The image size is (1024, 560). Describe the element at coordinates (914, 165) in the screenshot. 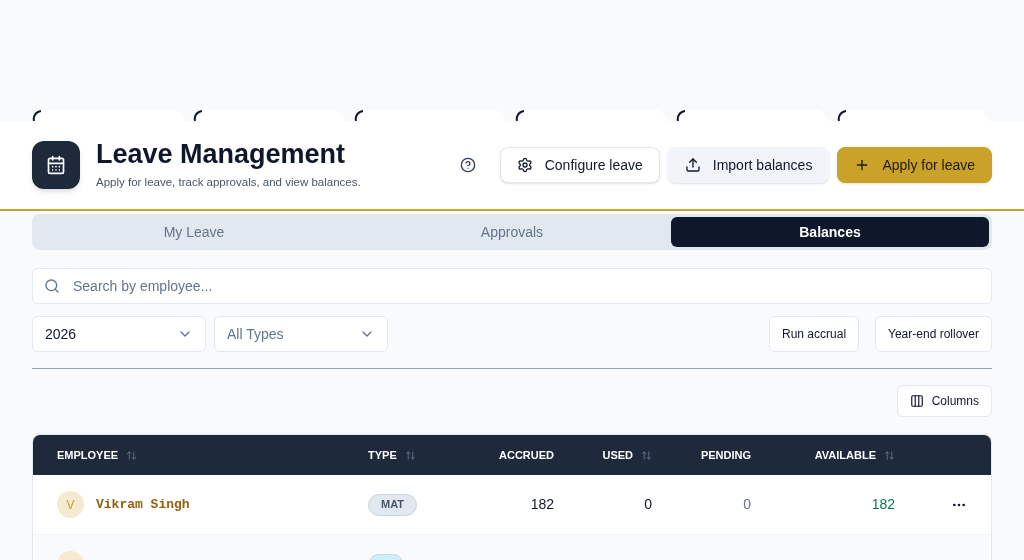

I see `apply-button: Apply for leave` at that location.